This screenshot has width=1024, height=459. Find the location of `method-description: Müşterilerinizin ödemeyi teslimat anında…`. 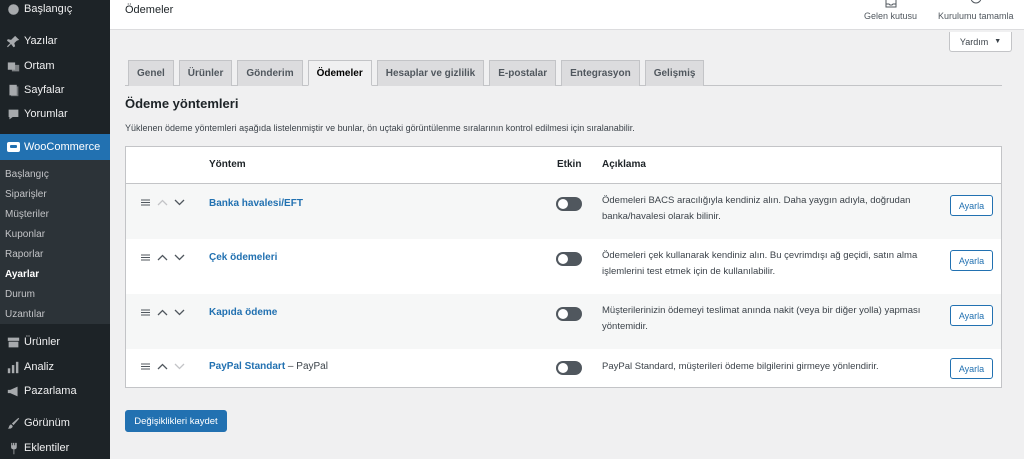

method-description: Müşterilerinizin ödemeyi teslimat anında… is located at coordinates (761, 318).